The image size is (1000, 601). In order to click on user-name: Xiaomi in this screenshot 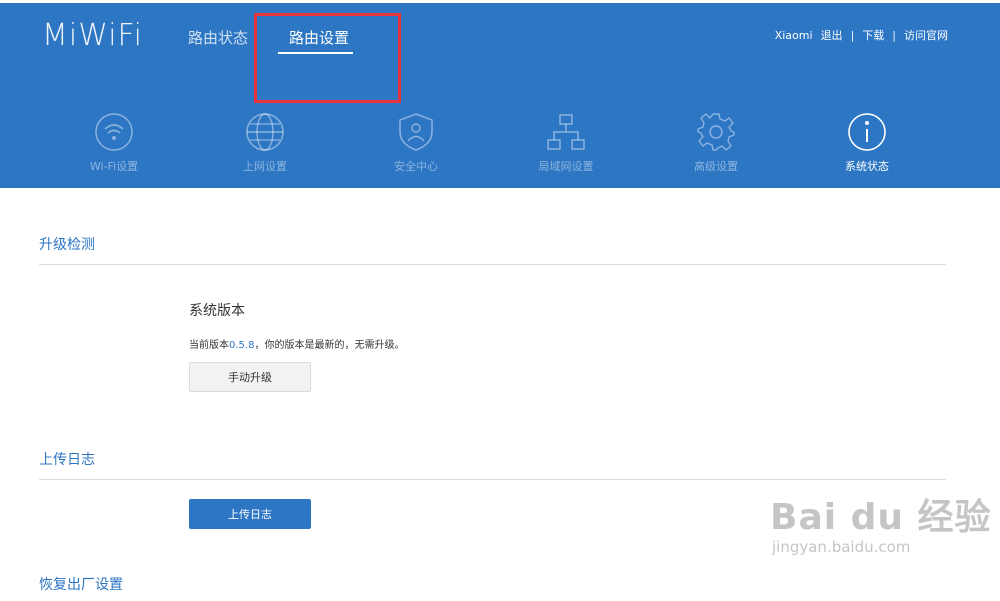, I will do `click(793, 35)`.